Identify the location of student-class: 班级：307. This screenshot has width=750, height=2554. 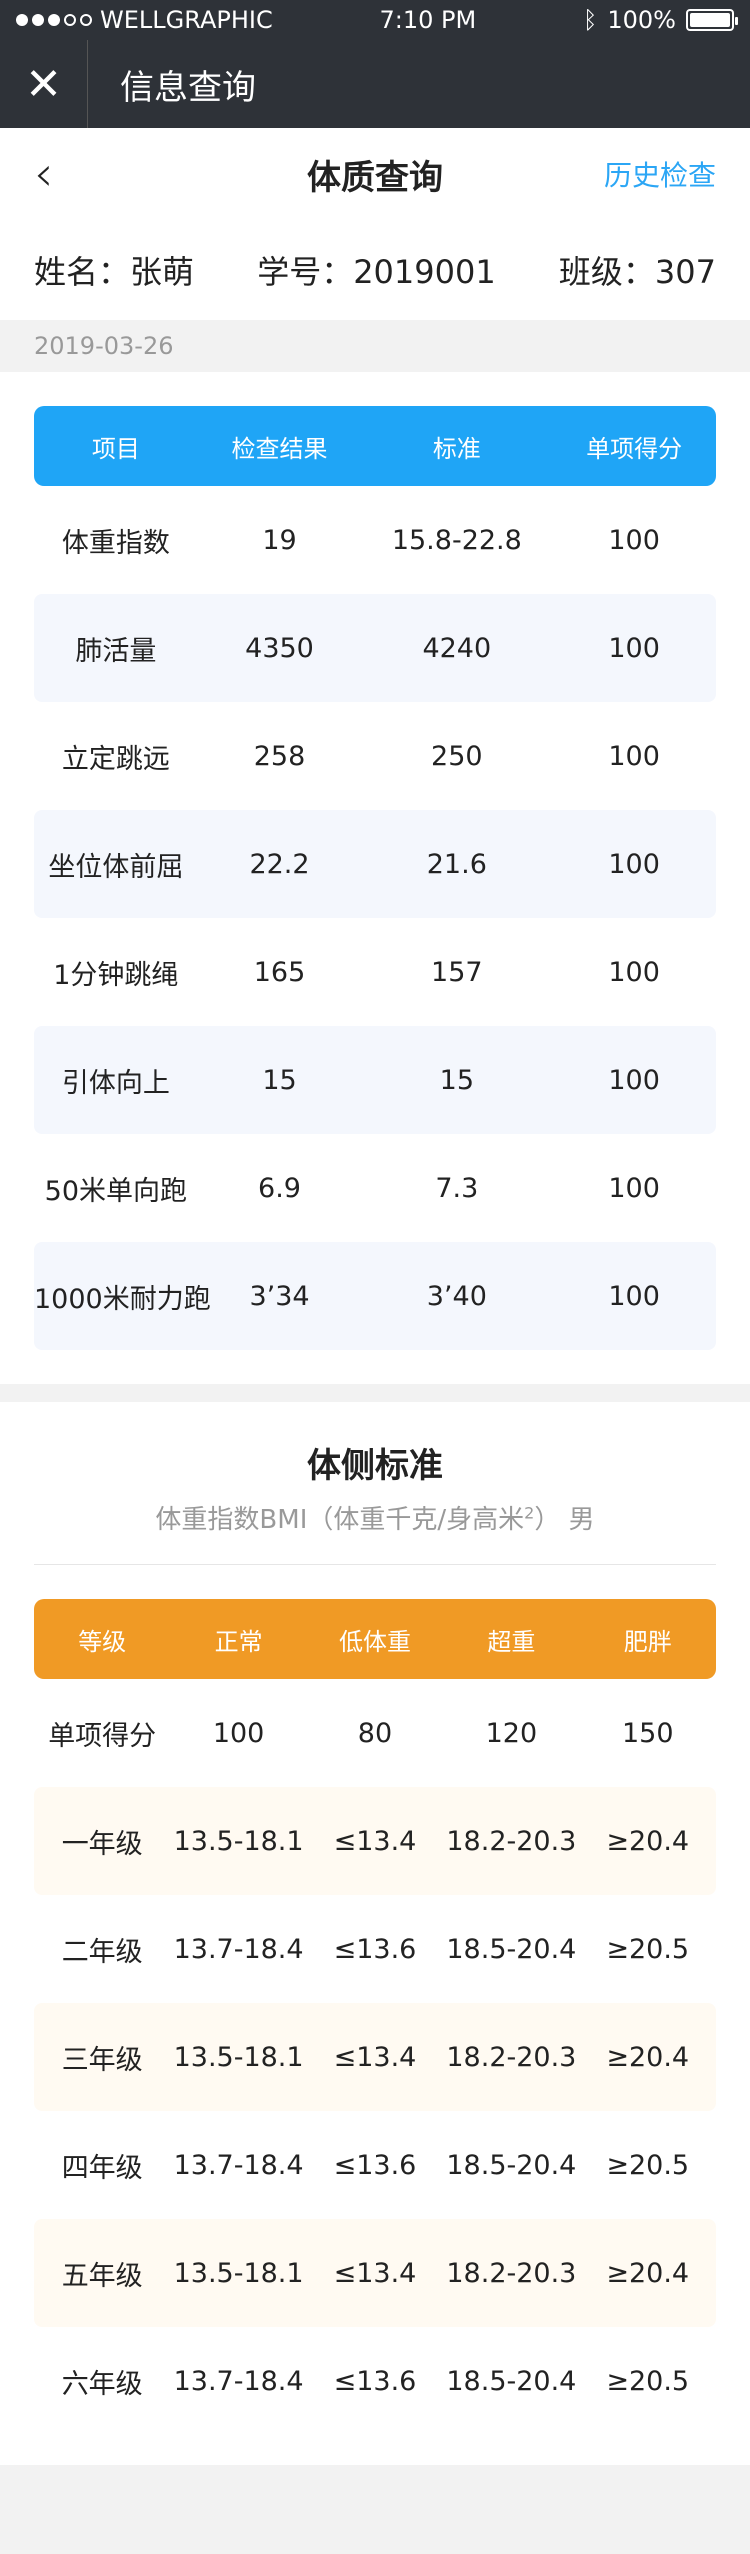
(637, 272).